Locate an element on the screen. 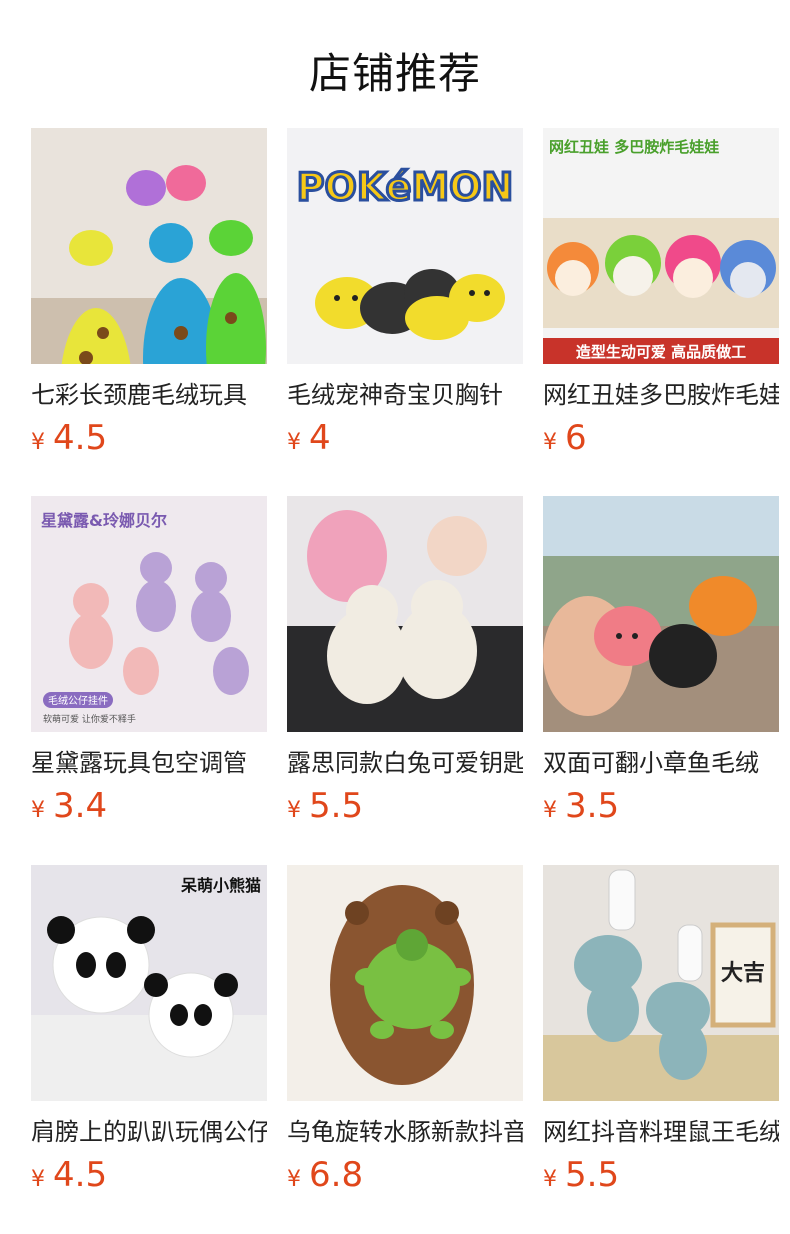 The width and height of the screenshot is (790, 1234). product-price: ¥3.5 is located at coordinates (661, 806).